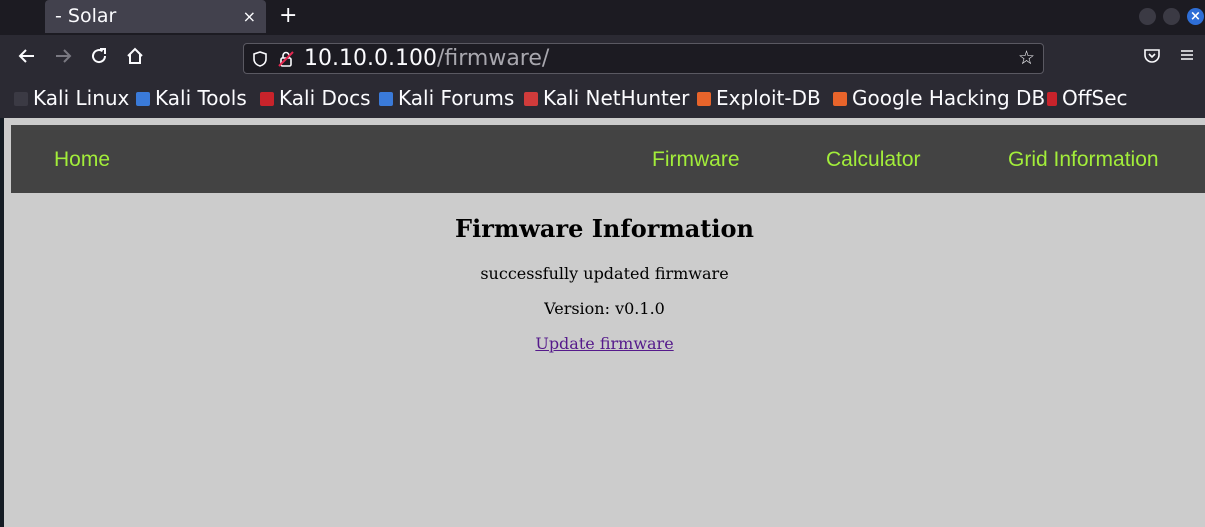  Describe the element at coordinates (604, 308) in the screenshot. I see `firmware-version: Version: v0.1.0` at that location.